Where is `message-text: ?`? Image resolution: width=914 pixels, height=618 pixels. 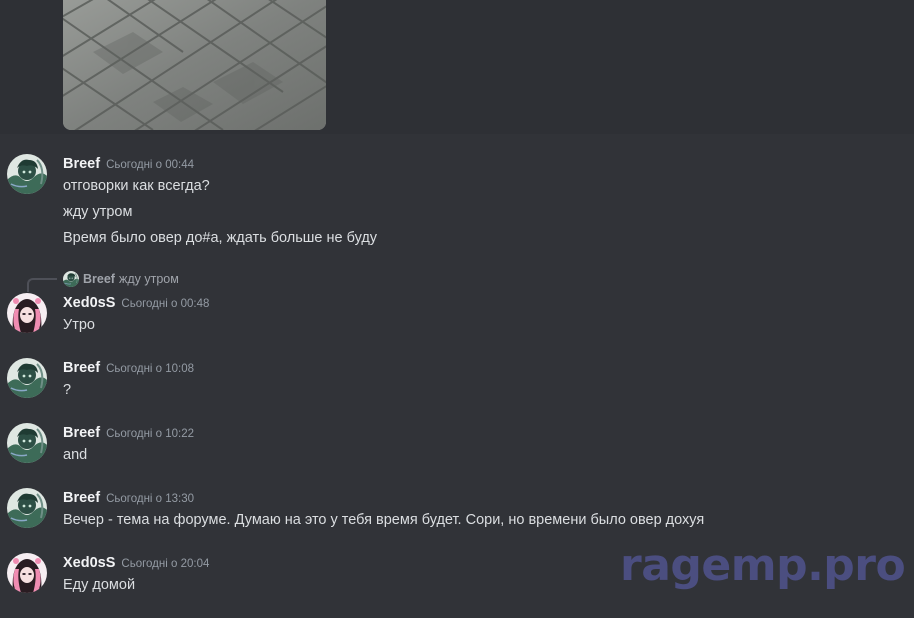
message-text: ? is located at coordinates (67, 390).